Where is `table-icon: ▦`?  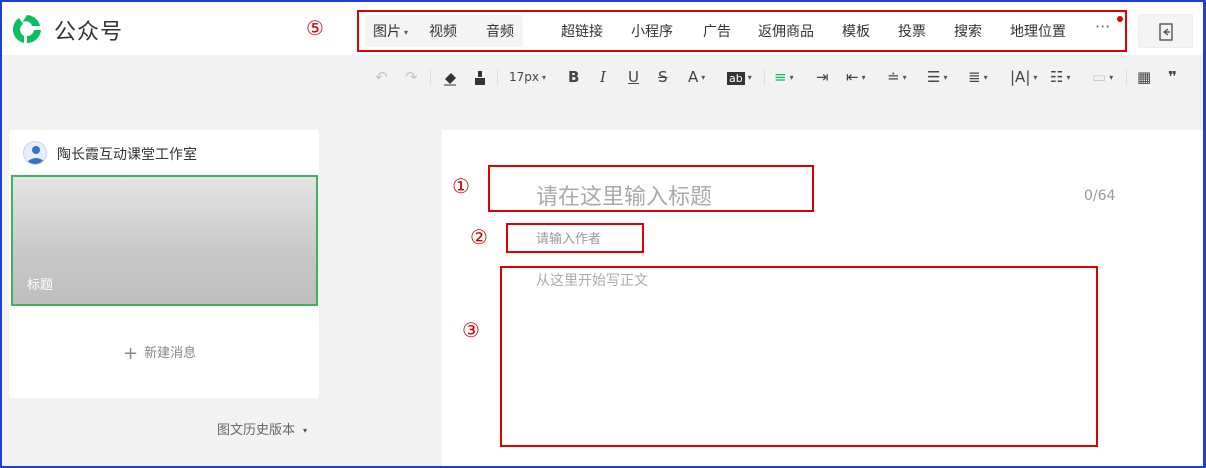
table-icon: ▦ is located at coordinates (1144, 77).